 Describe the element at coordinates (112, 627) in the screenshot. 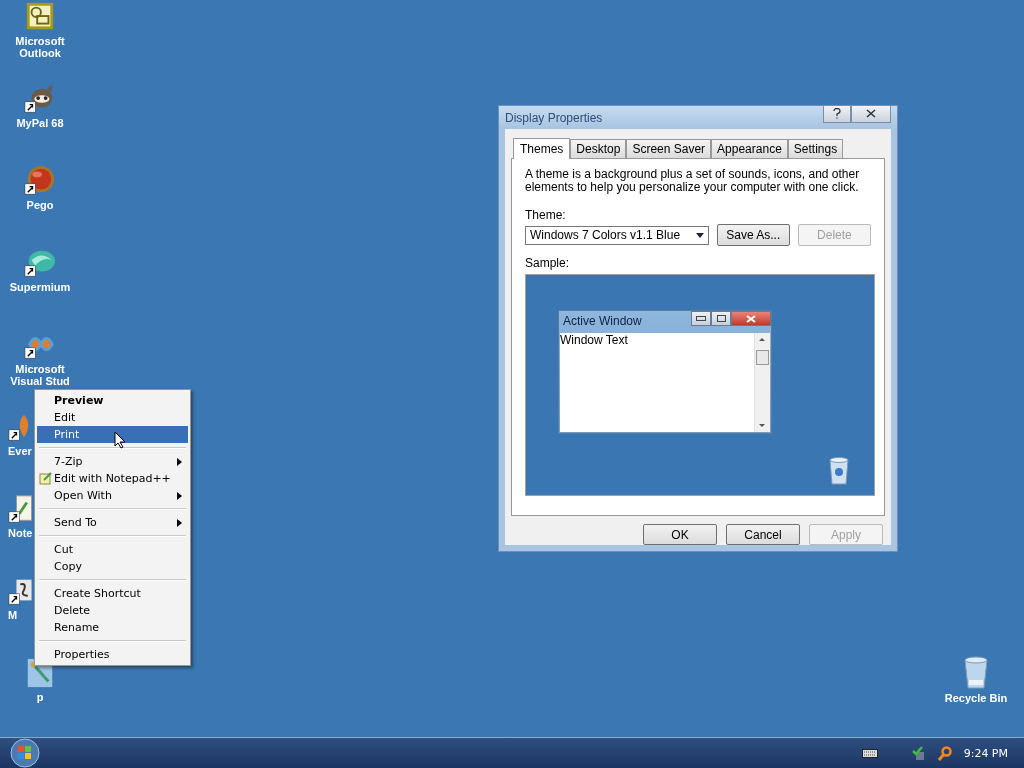

I see `menu-item: Rename` at that location.